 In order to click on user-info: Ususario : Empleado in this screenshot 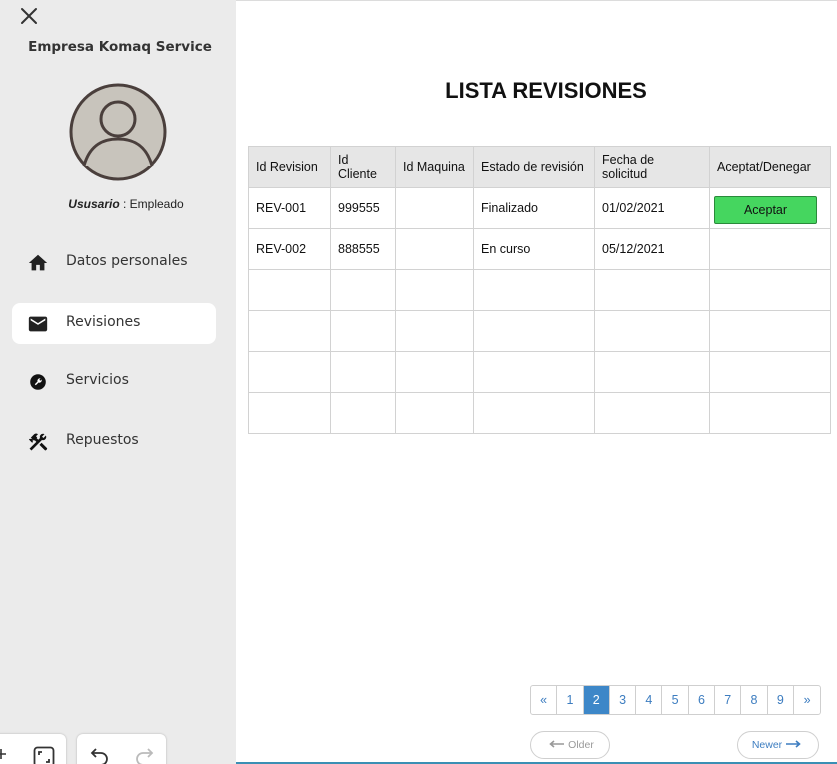, I will do `click(126, 204)`.